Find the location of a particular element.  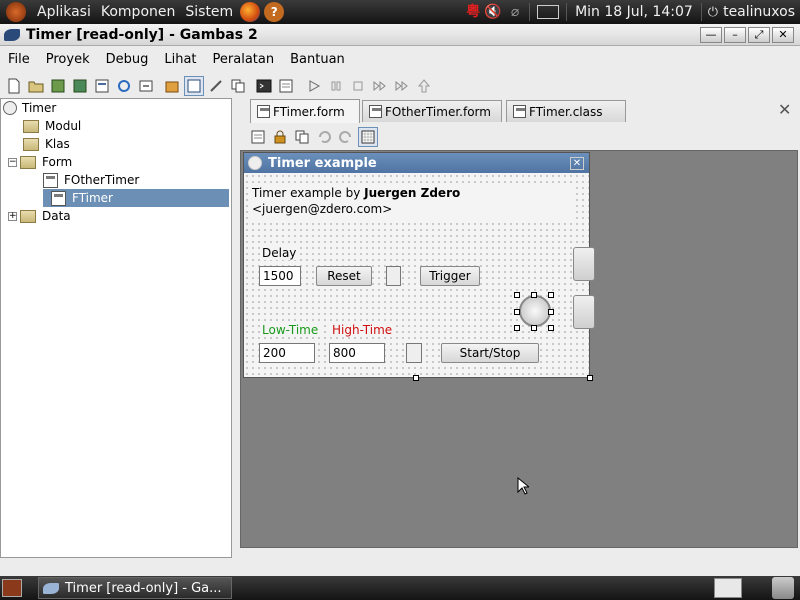

close-button: ✕ is located at coordinates (783, 34).